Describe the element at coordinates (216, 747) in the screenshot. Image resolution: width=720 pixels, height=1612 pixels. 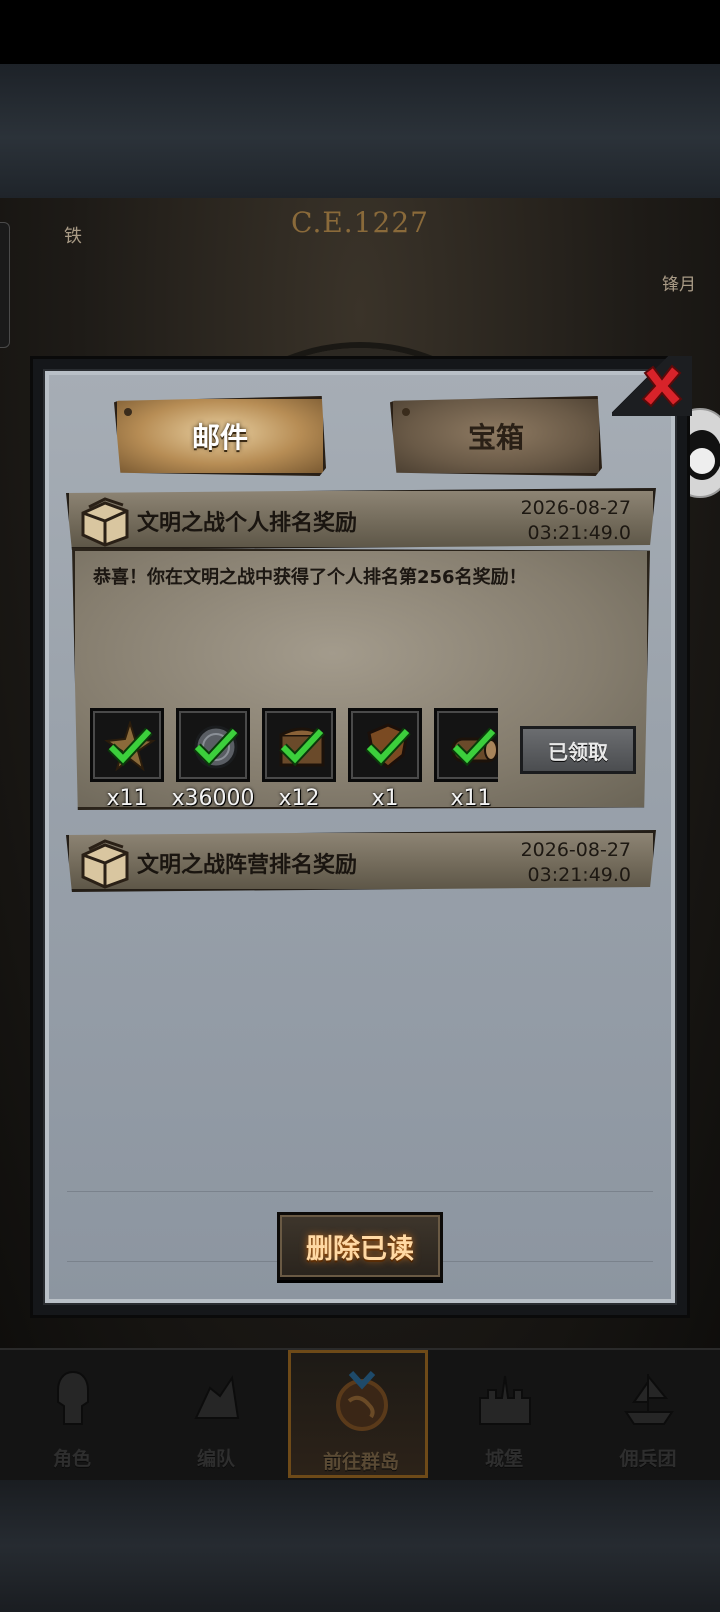
I see `silver-coin-icon` at that location.